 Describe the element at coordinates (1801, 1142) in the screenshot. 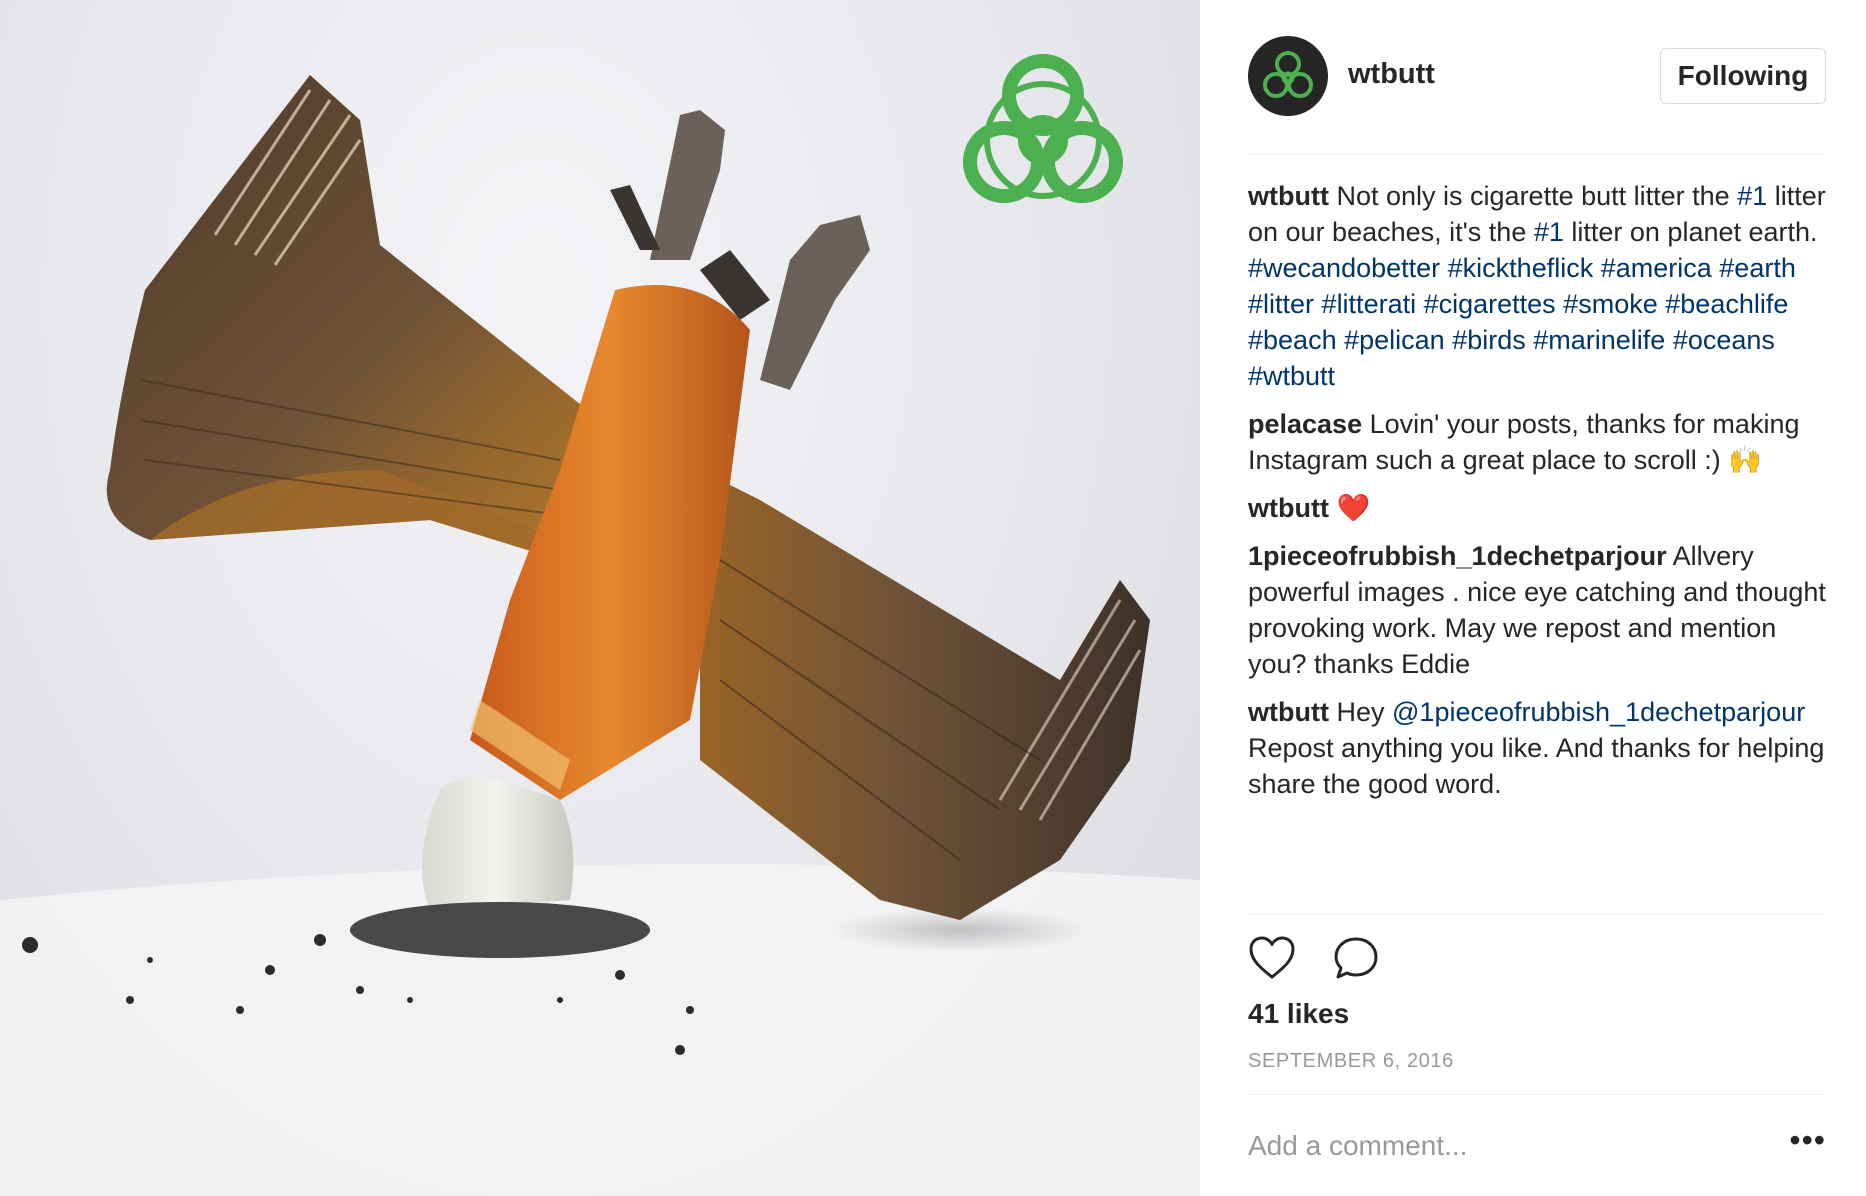

I see `more-options-button: •••` at that location.